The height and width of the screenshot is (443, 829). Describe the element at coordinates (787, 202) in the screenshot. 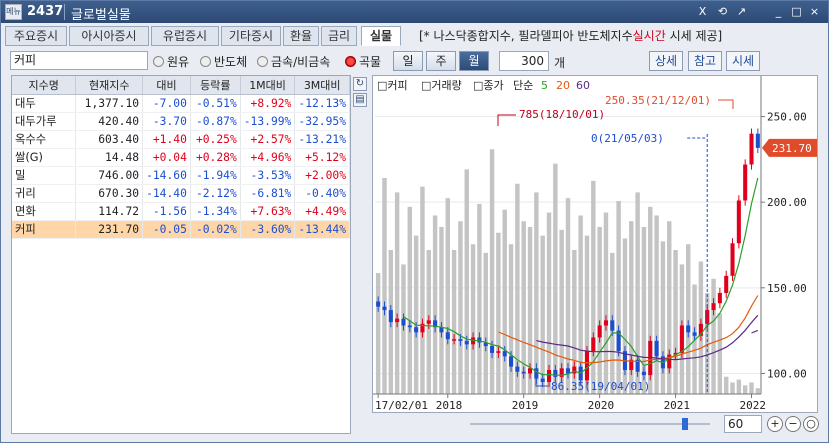

I see `y-tick-label: 200.00` at that location.